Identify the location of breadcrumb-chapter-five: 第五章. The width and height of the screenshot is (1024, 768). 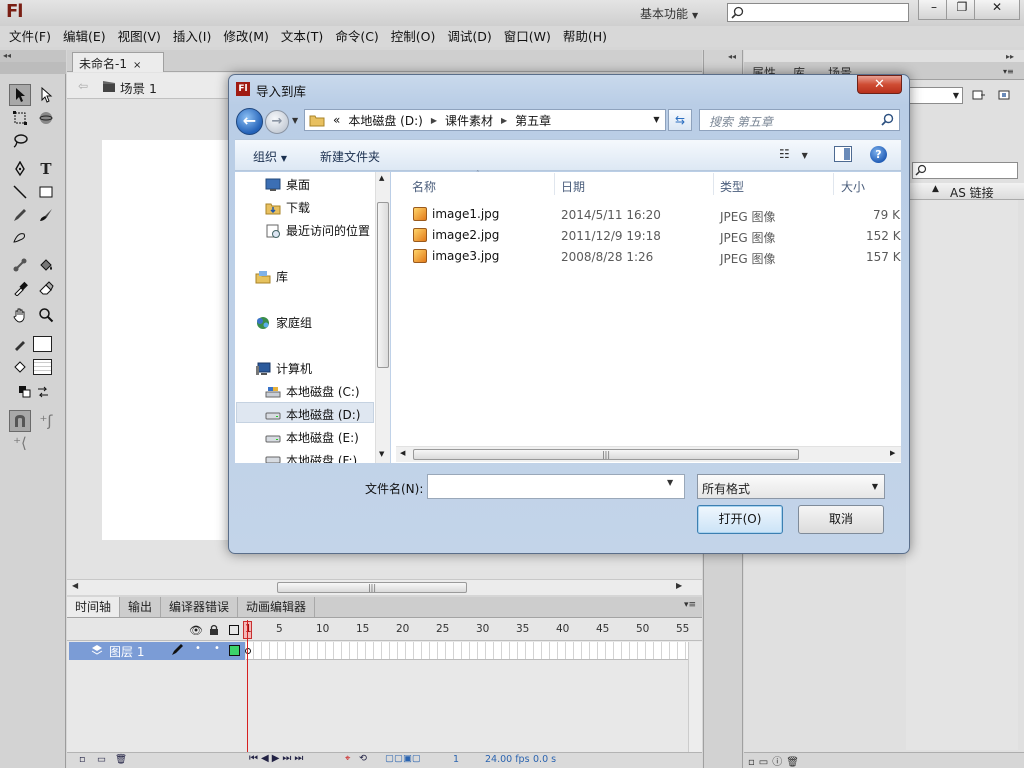
(533, 120).